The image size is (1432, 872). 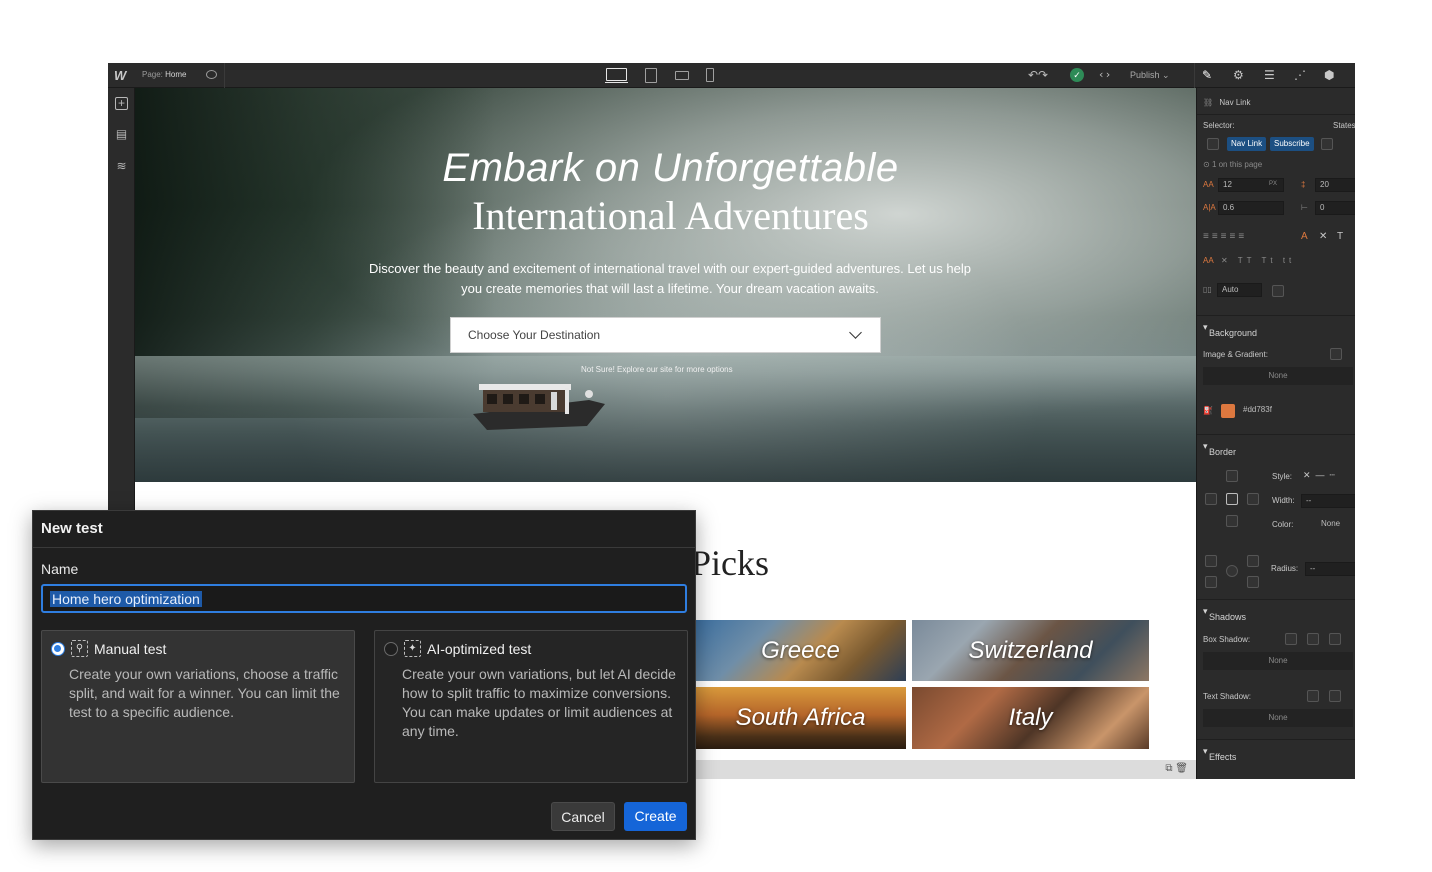 What do you see at coordinates (1335, 208) in the screenshot?
I see `word-spacing-input: 0` at bounding box center [1335, 208].